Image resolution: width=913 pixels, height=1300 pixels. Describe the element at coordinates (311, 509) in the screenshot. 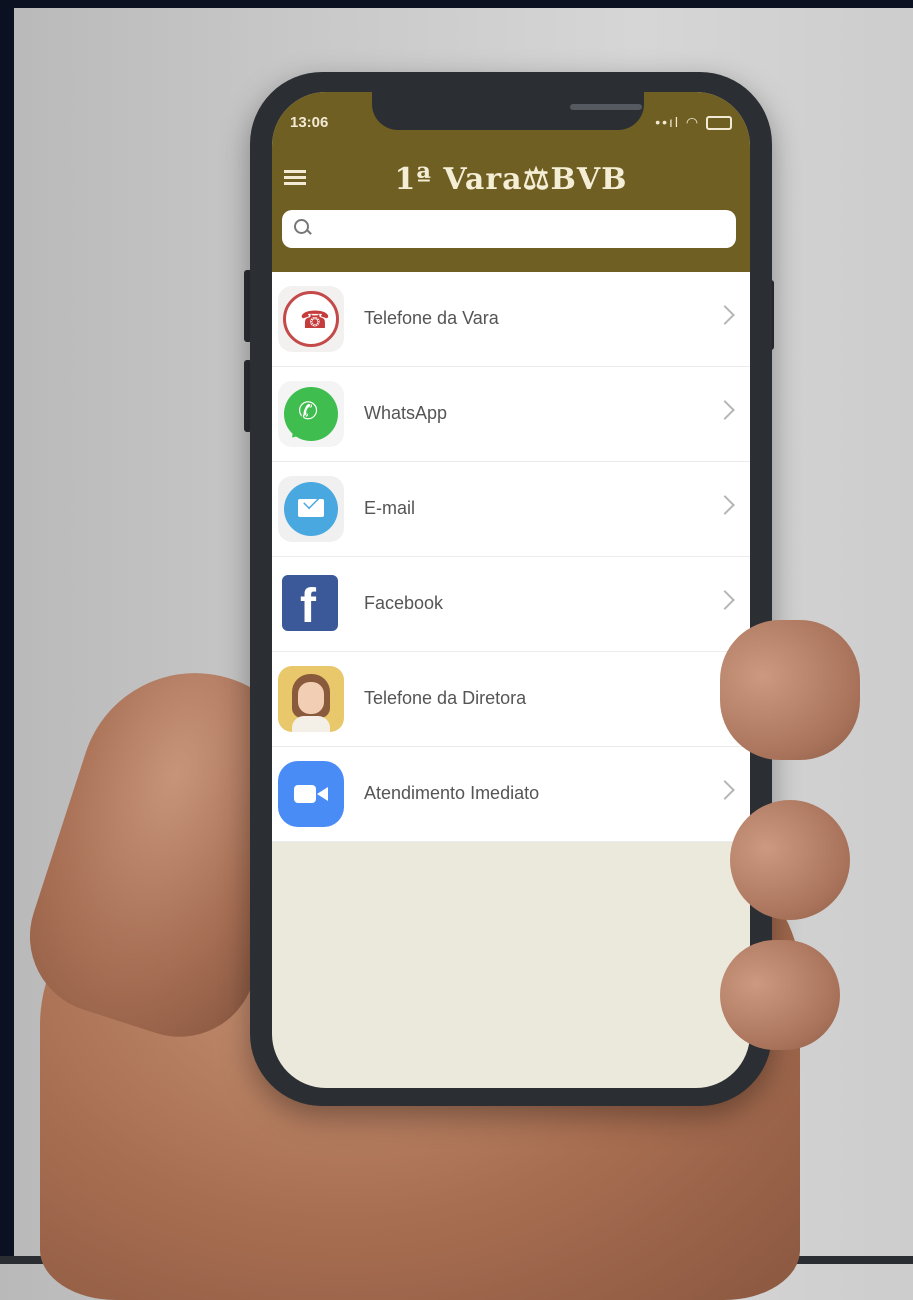

I see `email-icon` at that location.